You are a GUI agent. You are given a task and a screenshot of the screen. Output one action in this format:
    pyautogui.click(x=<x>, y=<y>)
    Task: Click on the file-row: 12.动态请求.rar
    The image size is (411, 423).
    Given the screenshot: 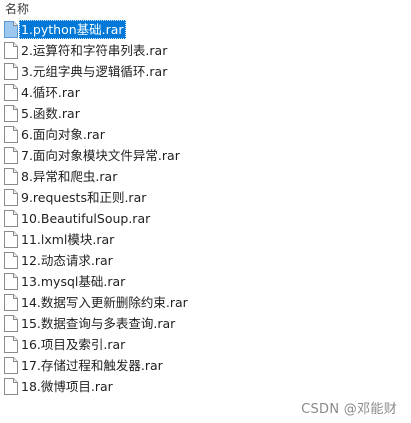 What is the action you would take?
    pyautogui.click(x=205, y=260)
    